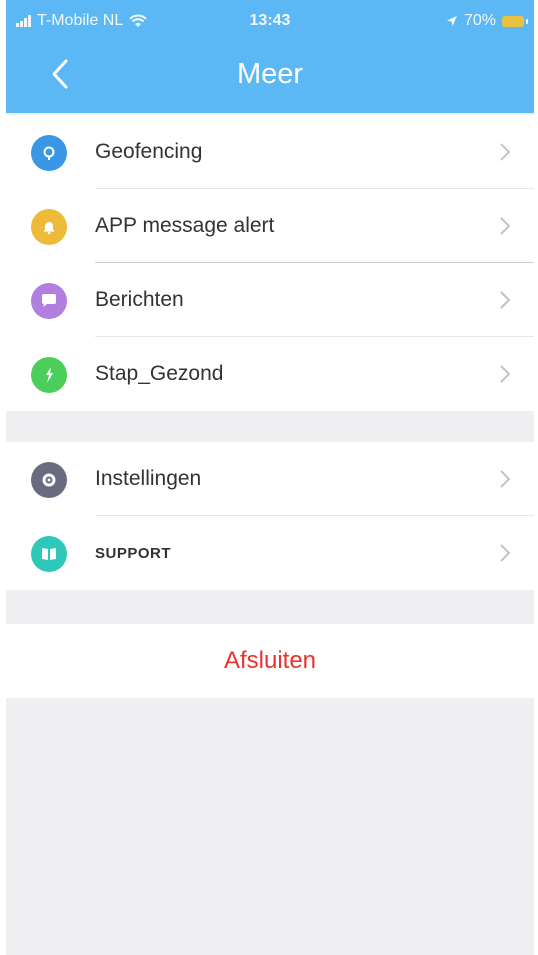 The width and height of the screenshot is (538, 955). Describe the element at coordinates (49, 227) in the screenshot. I see `bell-icon` at that location.